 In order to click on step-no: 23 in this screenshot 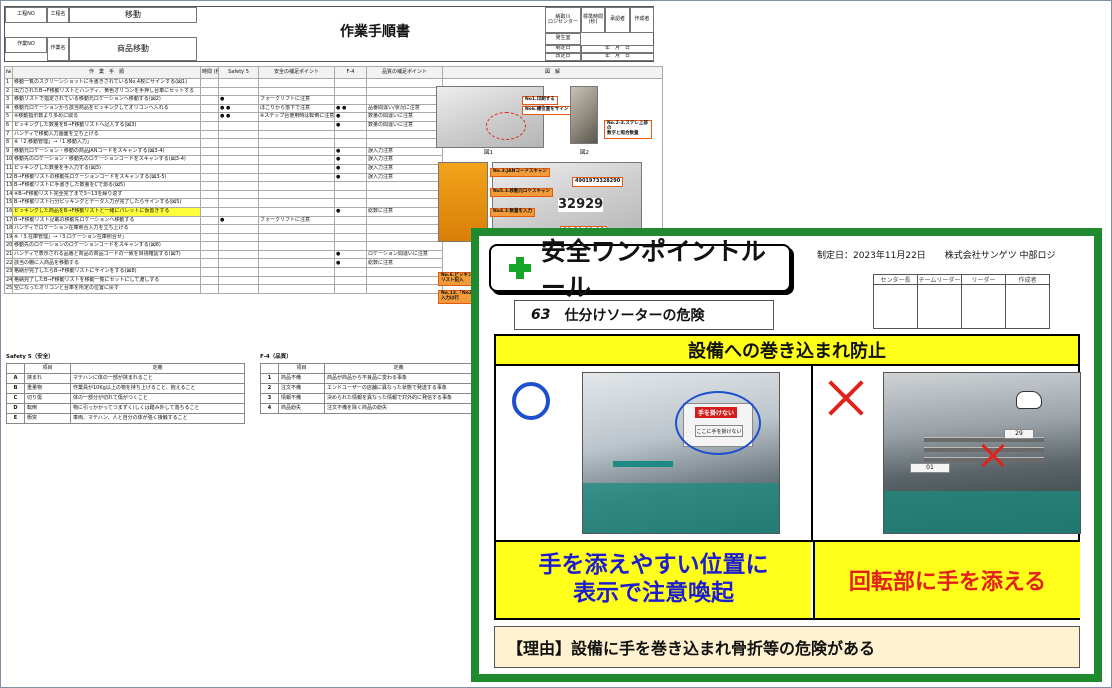, I will do `click(8, 272)`.